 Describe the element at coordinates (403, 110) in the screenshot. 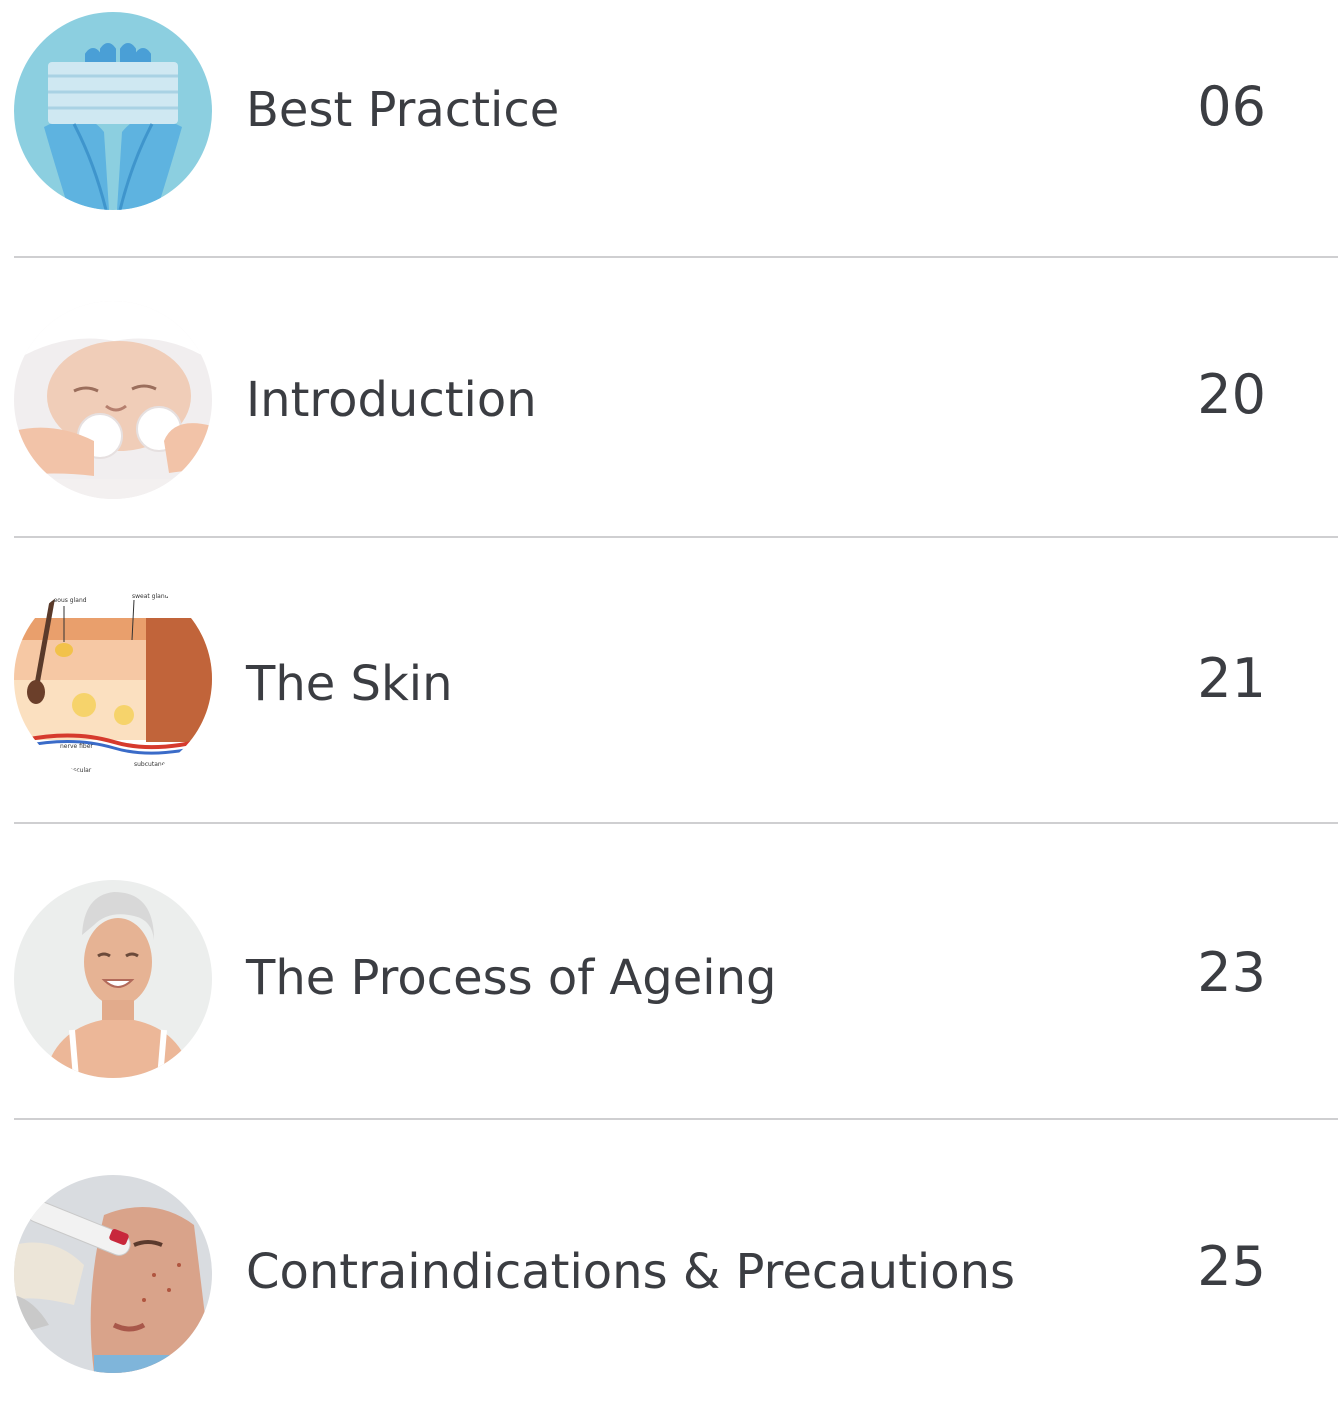

I see `toc-title: Best Practice` at that location.